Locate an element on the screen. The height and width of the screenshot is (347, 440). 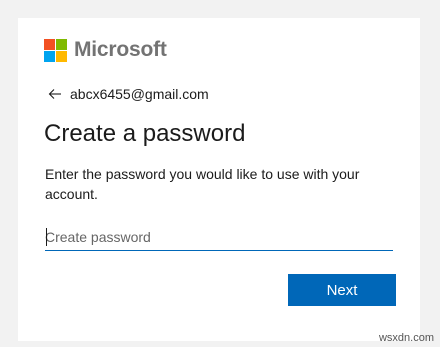
next-button: Next is located at coordinates (342, 290).